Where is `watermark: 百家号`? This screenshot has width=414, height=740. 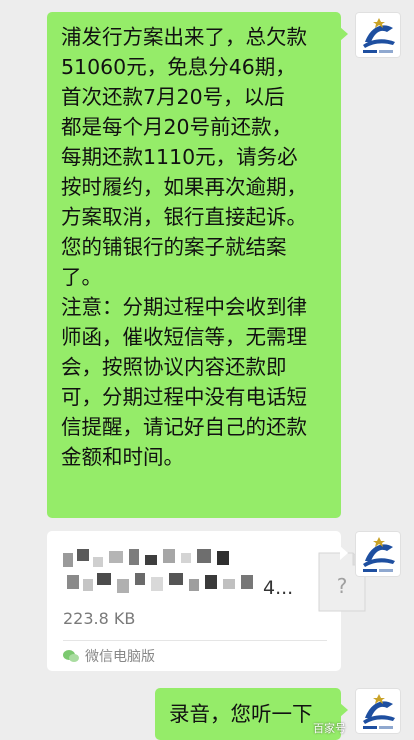
watermark: 百家号 is located at coordinates (329, 728).